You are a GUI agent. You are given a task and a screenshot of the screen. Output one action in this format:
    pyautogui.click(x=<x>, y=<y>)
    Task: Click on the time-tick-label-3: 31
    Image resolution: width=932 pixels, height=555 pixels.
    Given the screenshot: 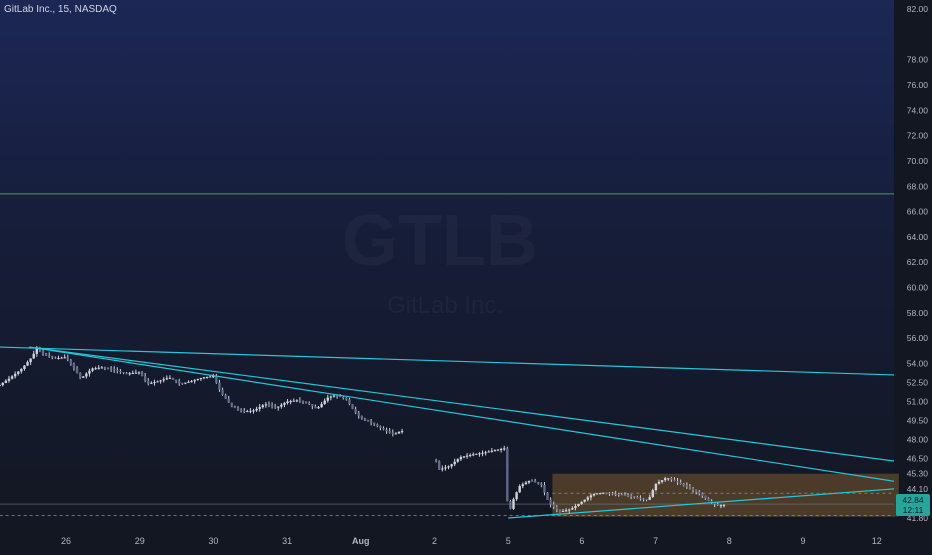 What is the action you would take?
    pyautogui.click(x=287, y=541)
    